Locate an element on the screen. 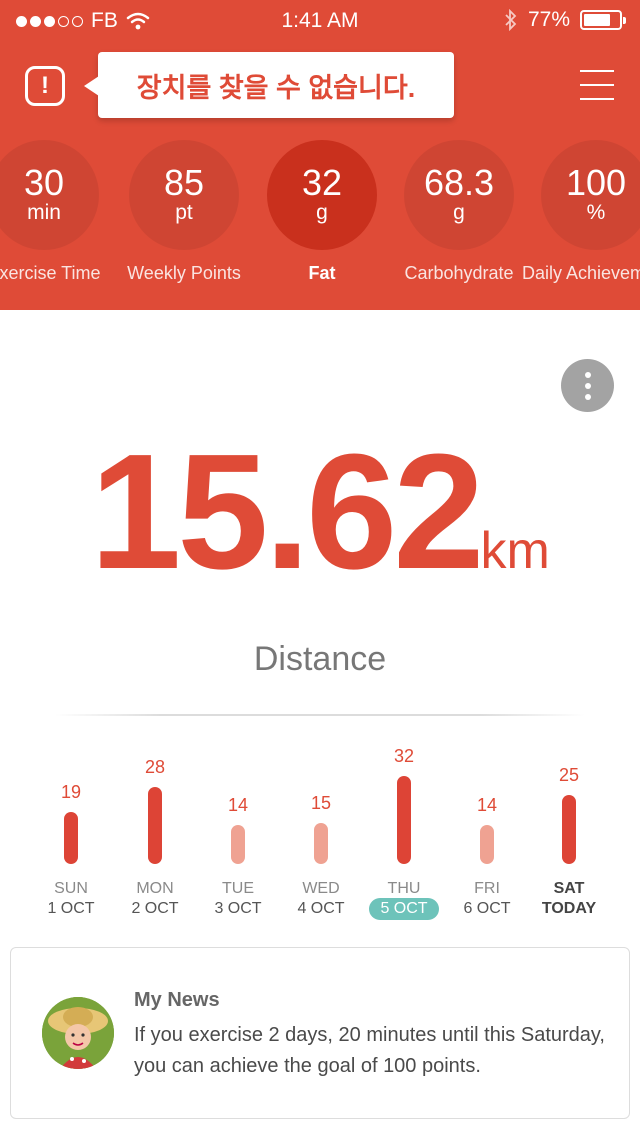 Image resolution: width=640 pixels, height=1136 pixels. metric-carbohydrate: 68.3 g Carbohydrate is located at coordinates (459, 212).